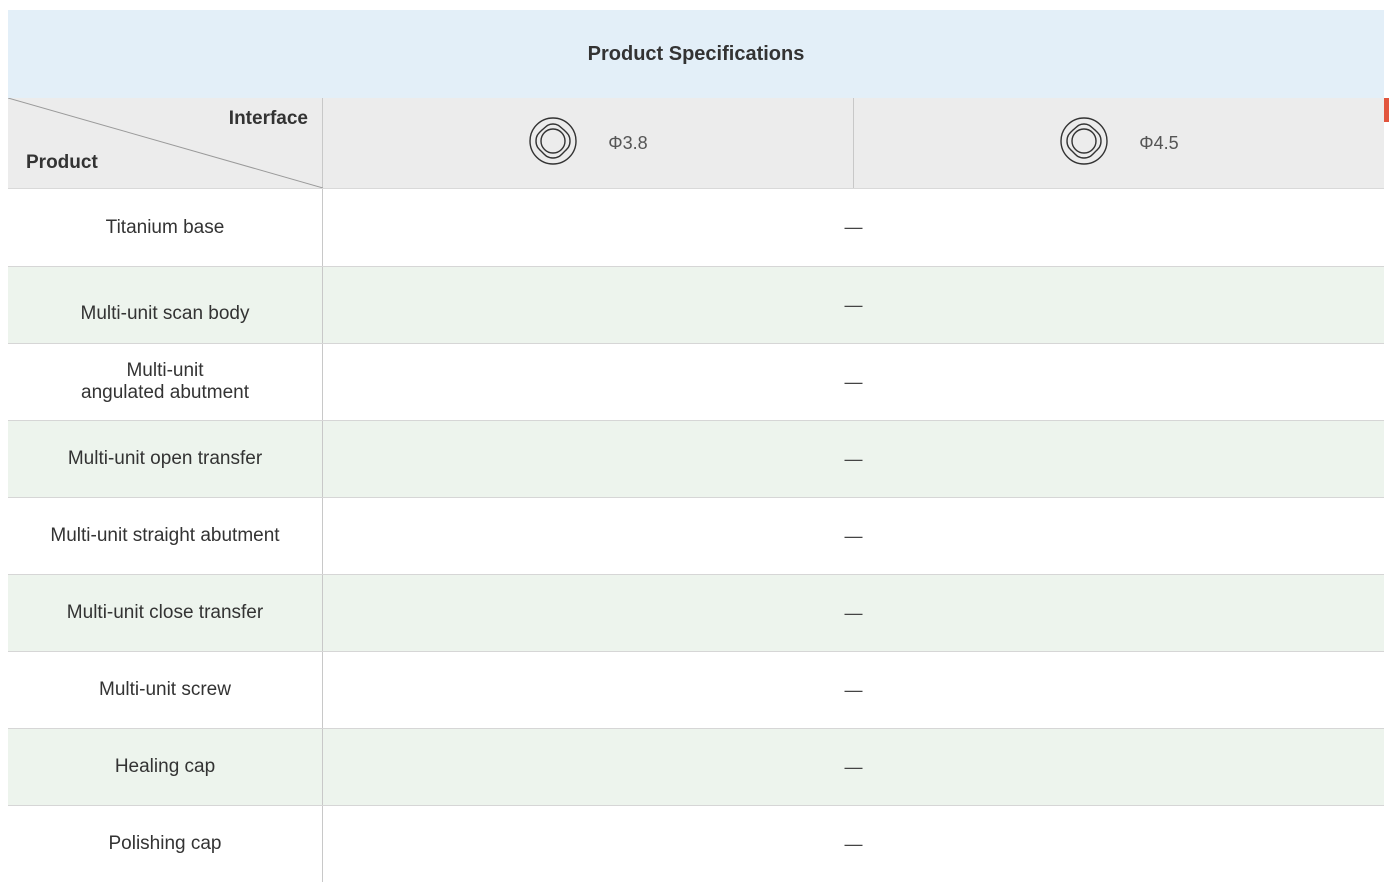 The height and width of the screenshot is (882, 1389). What do you see at coordinates (1159, 142) in the screenshot?
I see `interface-label: Φ4.5` at bounding box center [1159, 142].